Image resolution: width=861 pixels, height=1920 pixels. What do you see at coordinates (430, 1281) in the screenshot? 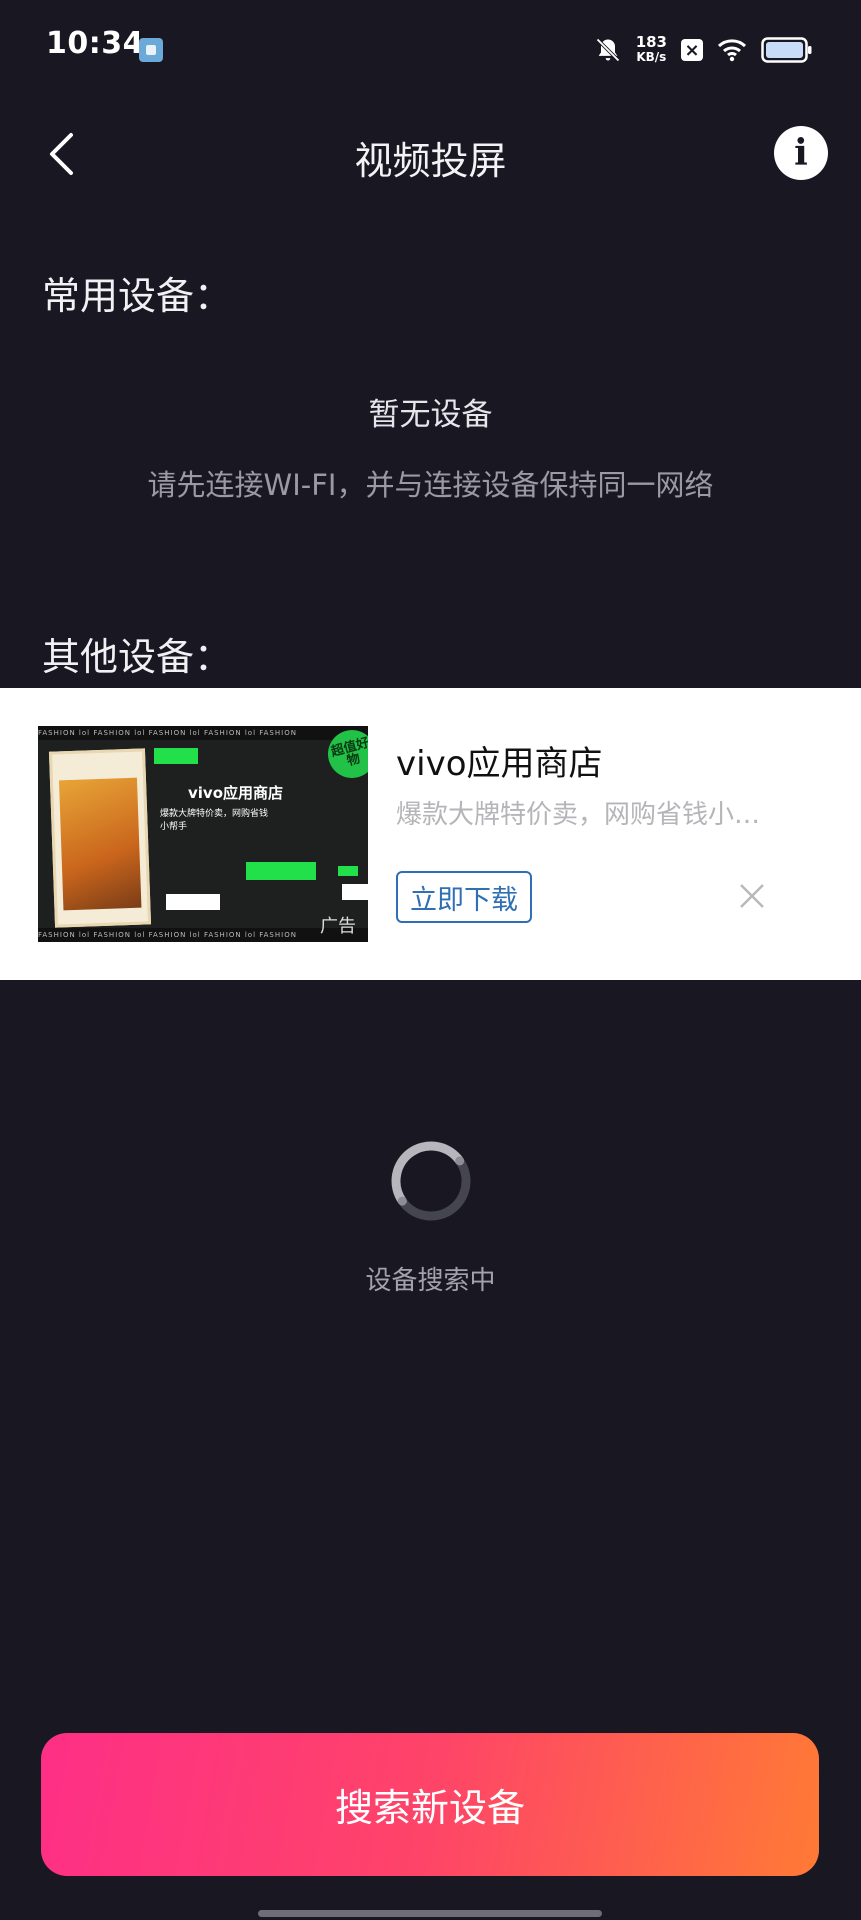
I see `search-status: 设备搜索中` at bounding box center [430, 1281].